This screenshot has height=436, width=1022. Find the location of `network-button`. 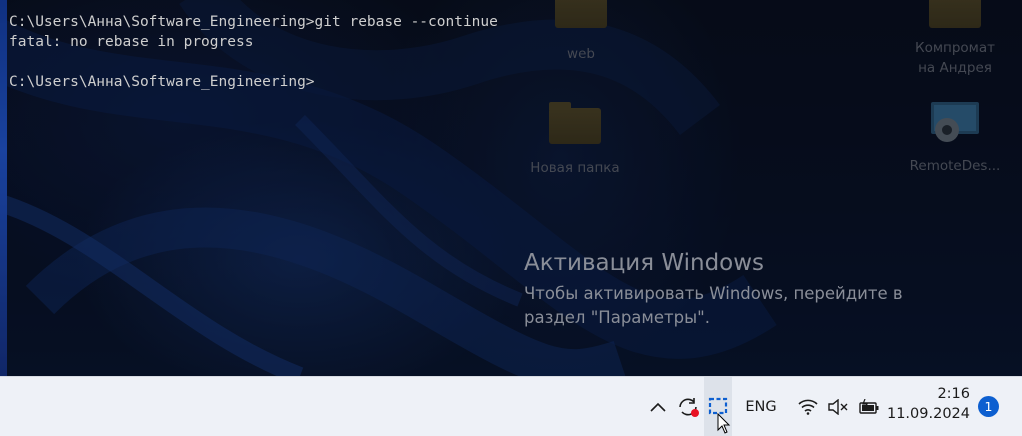

network-button is located at coordinates (808, 406).